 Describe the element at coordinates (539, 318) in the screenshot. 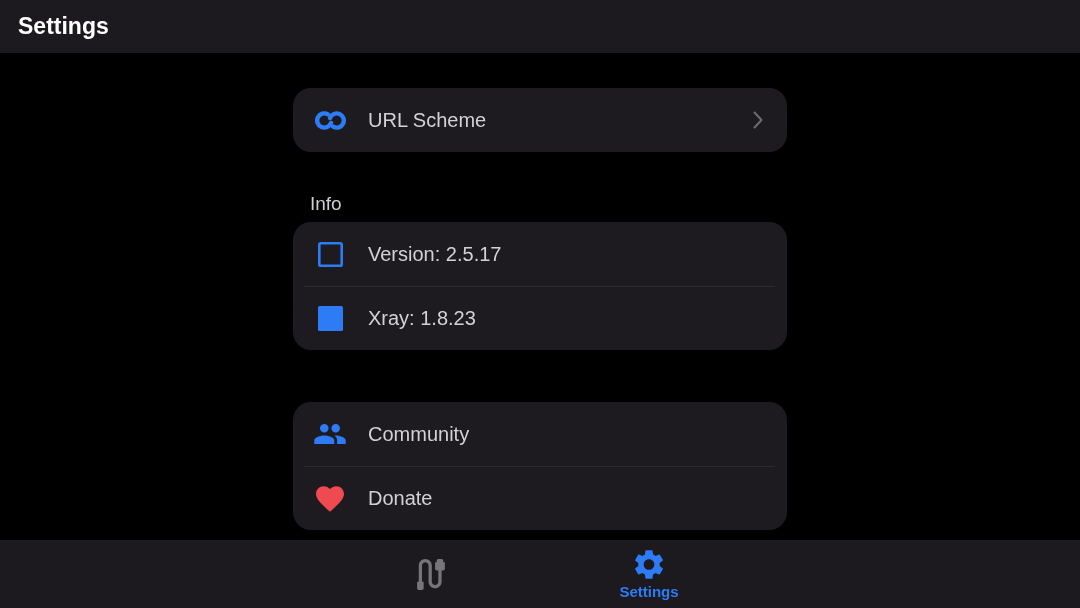

I see `settings-item: Xray: 1.8.23` at that location.